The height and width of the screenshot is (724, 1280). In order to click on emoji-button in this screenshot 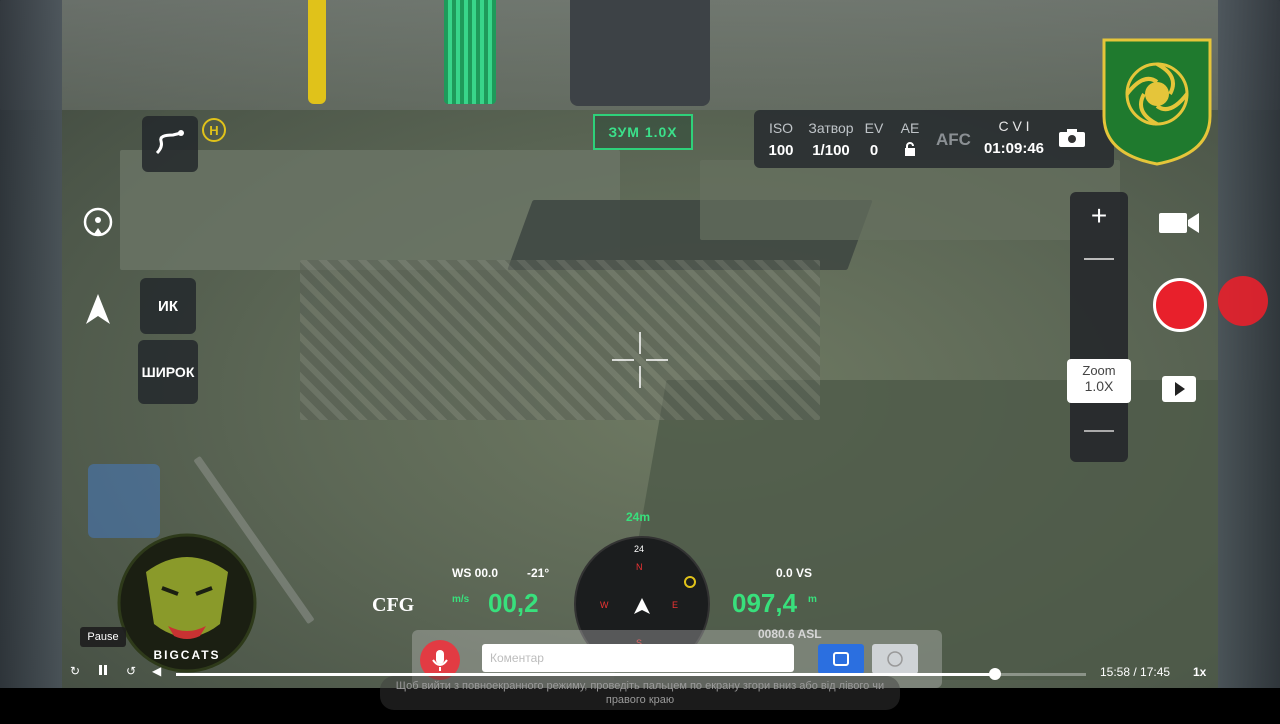, I will do `click(895, 659)`.